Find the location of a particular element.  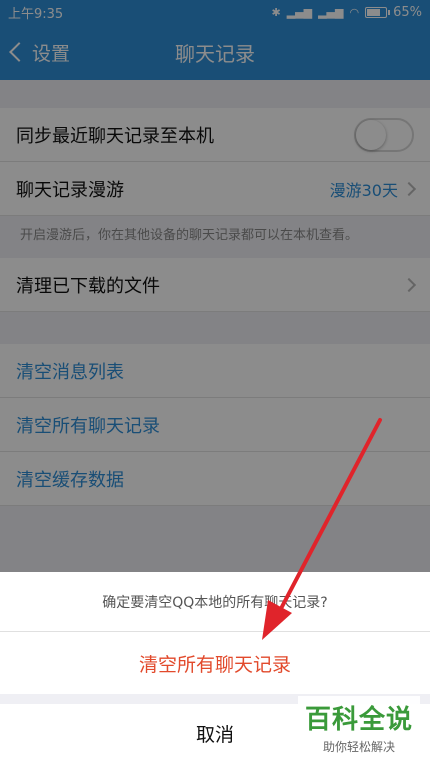

watermark-main-text: 百科全说 is located at coordinates (358, 720).